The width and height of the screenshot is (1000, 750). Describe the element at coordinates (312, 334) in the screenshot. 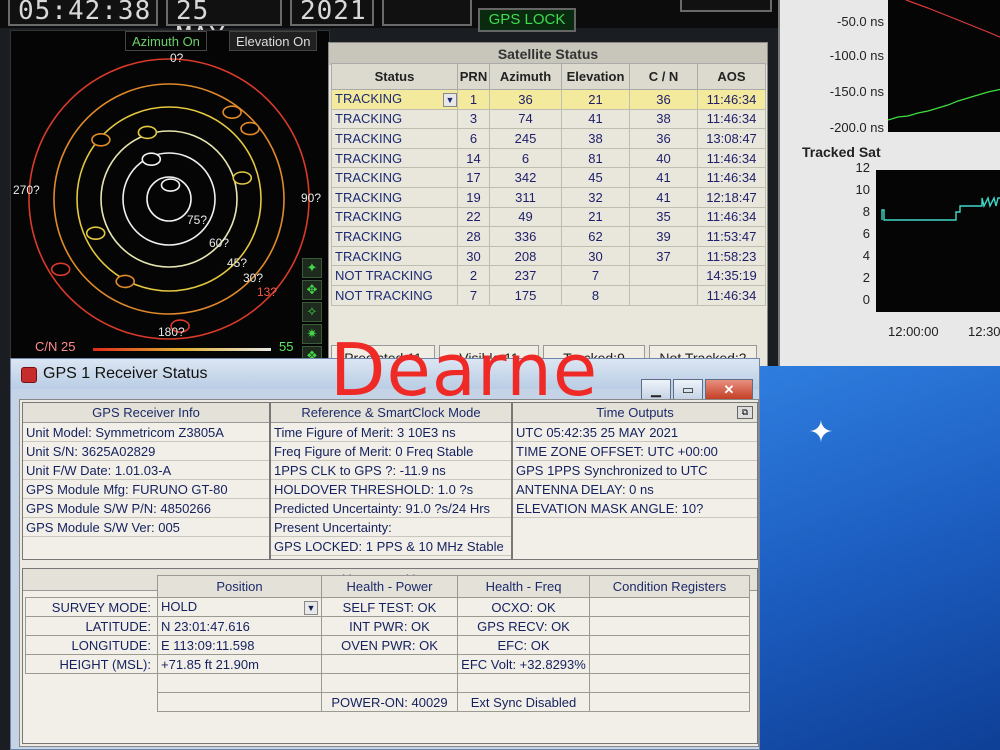

I see `star-icon: ✷` at that location.